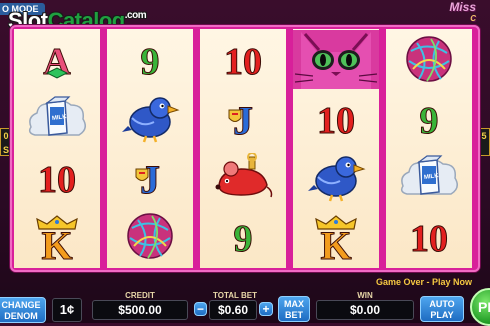  I want to click on symbol-milk-r5-c3: MILK, so click(429, 179).